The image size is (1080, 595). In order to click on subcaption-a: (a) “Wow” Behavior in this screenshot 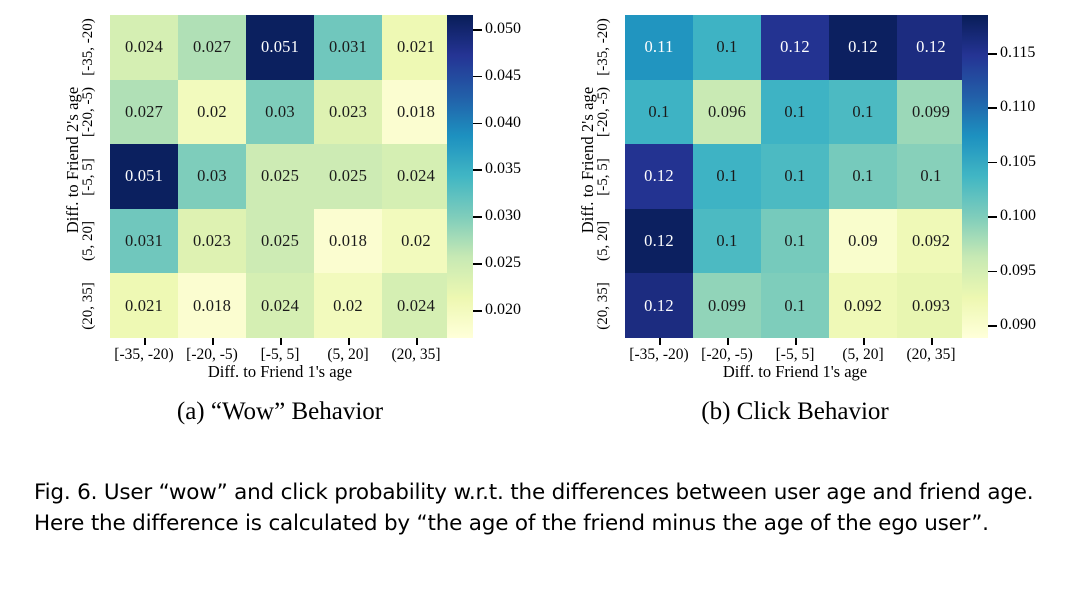, I will do `click(280, 411)`.